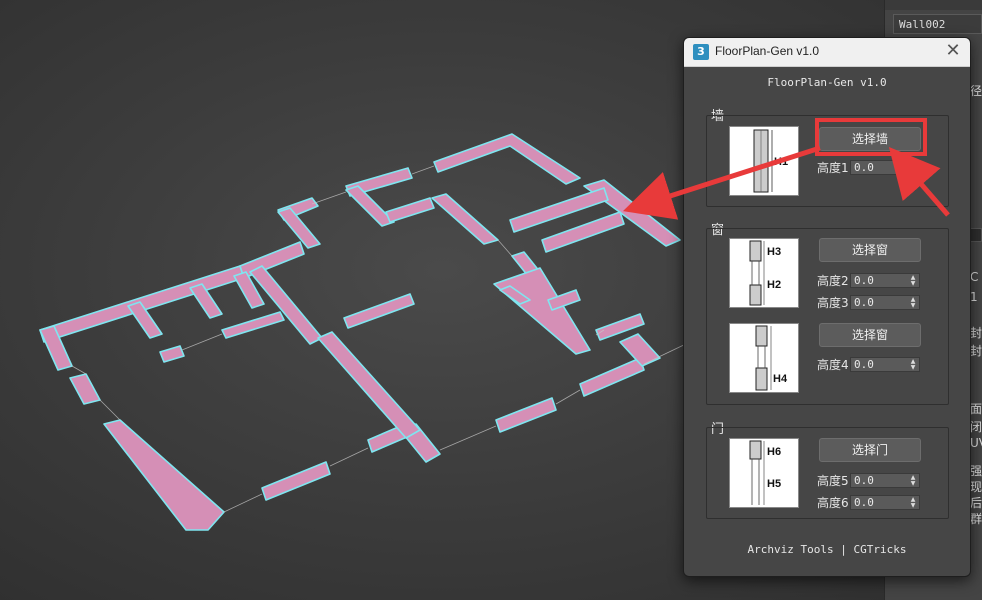 The height and width of the screenshot is (600, 982). I want to click on wall-diagram: H1, so click(764, 161).